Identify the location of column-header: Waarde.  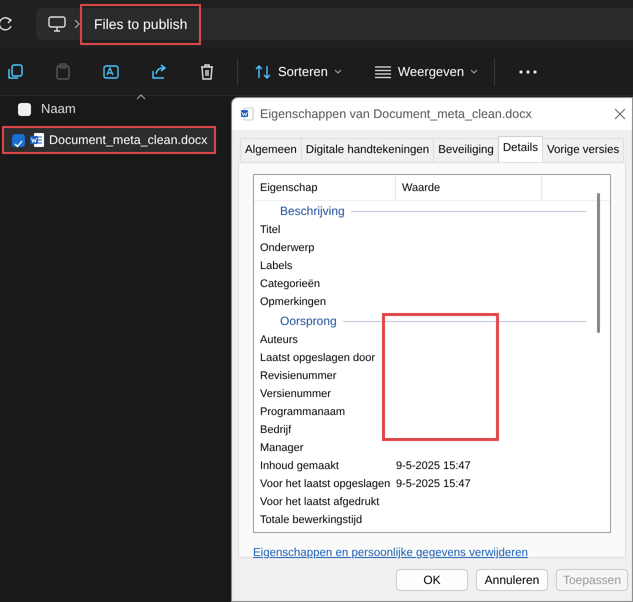
(469, 188).